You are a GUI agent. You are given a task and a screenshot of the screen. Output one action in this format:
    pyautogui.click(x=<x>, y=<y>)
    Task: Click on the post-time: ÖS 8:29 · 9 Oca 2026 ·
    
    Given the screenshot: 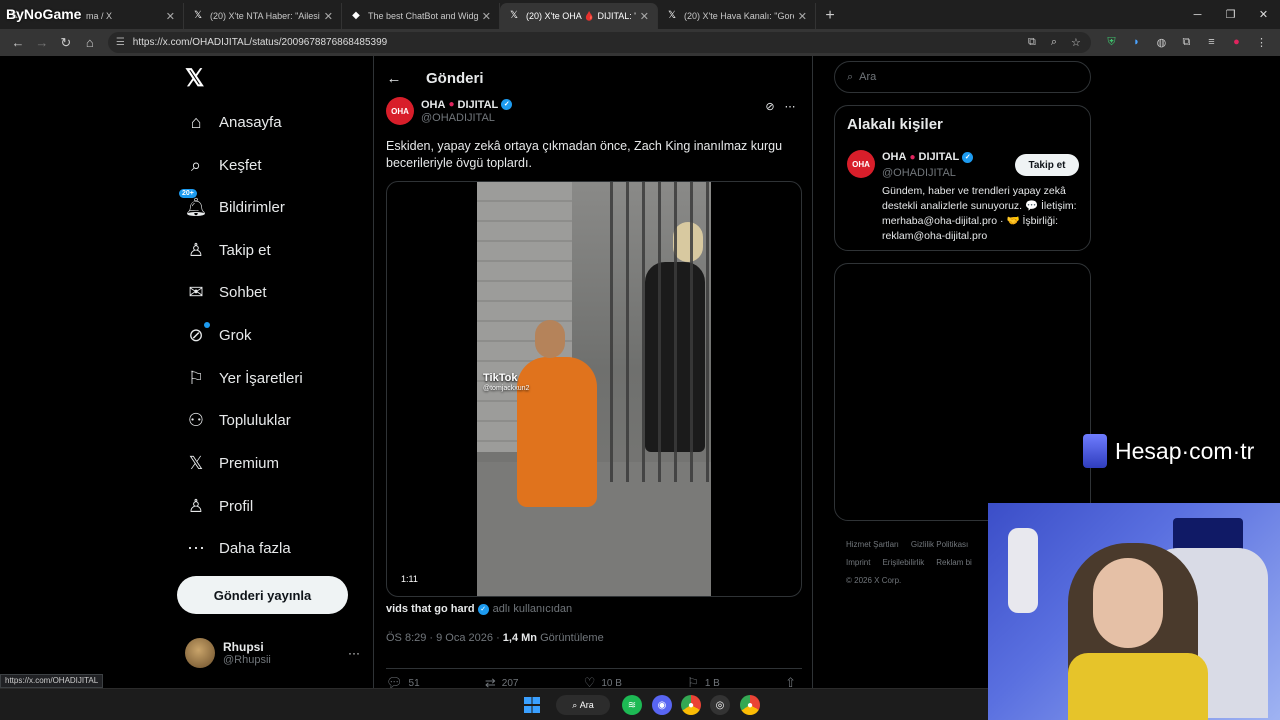 What is the action you would take?
    pyautogui.click(x=444, y=638)
    